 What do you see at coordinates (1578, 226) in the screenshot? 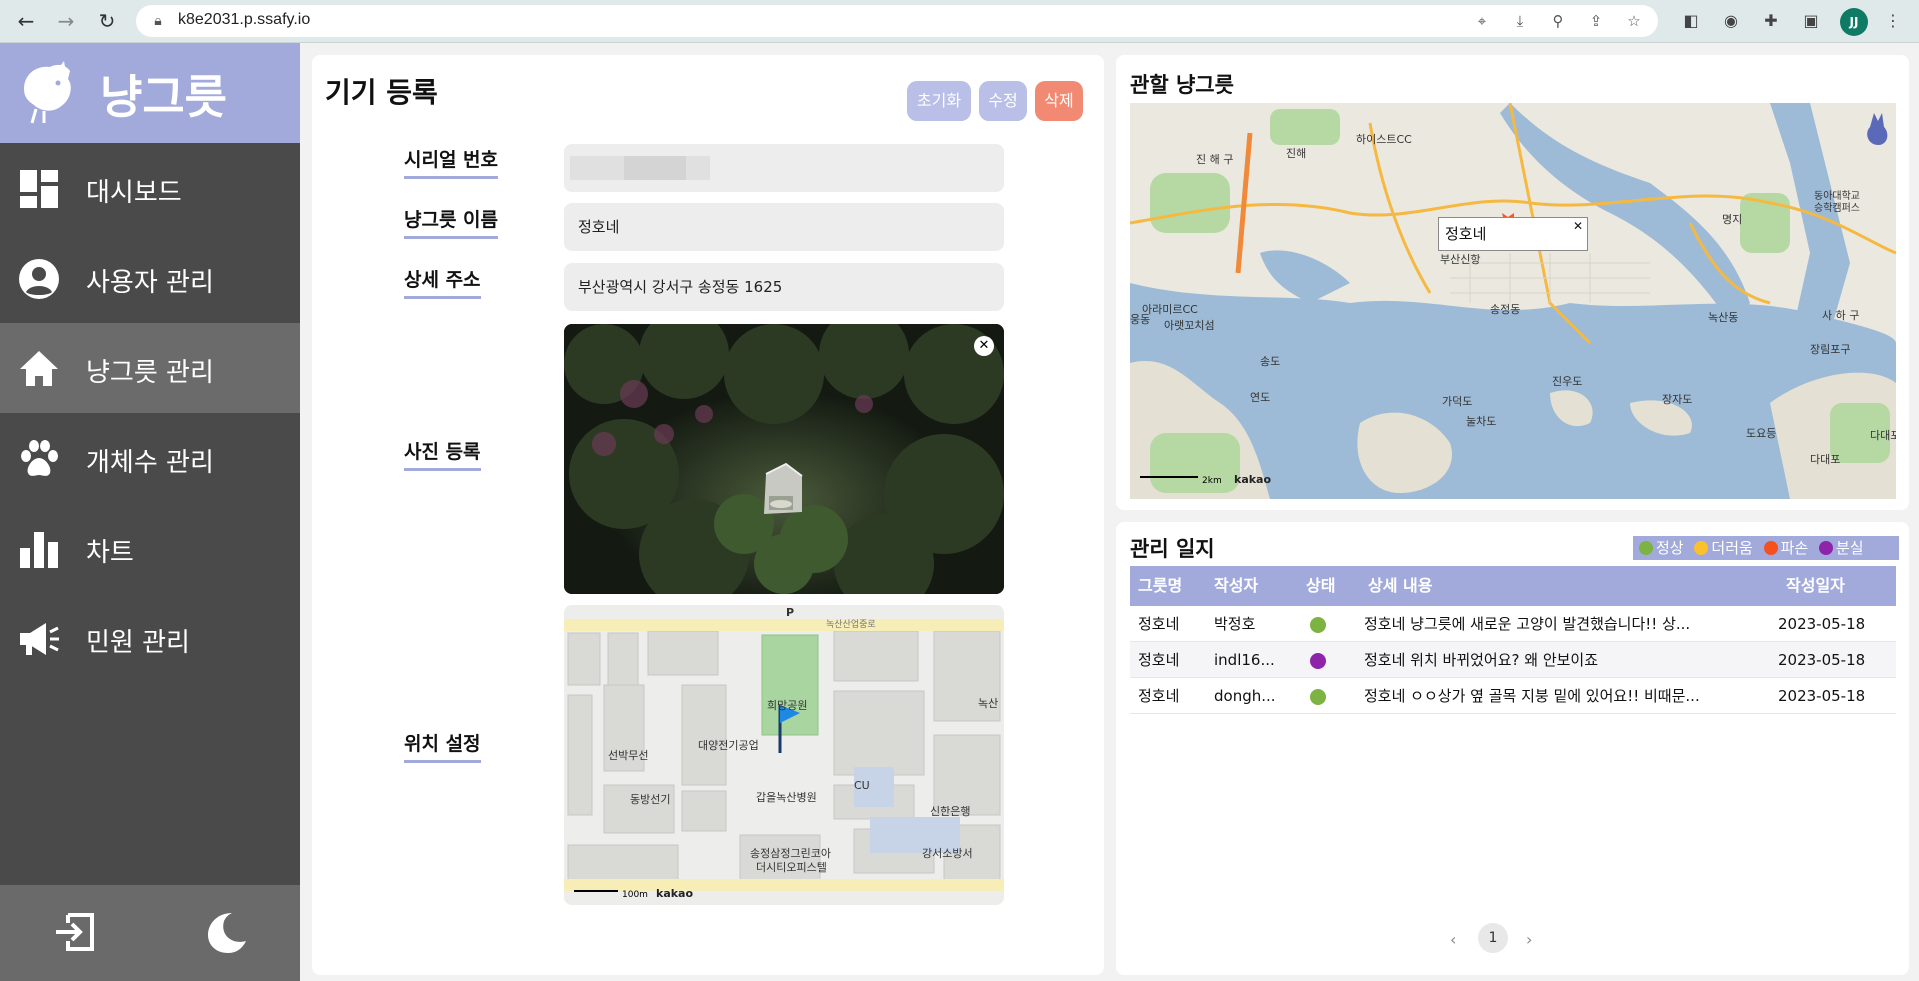
I see `popup-close-icon: ✕` at bounding box center [1578, 226].